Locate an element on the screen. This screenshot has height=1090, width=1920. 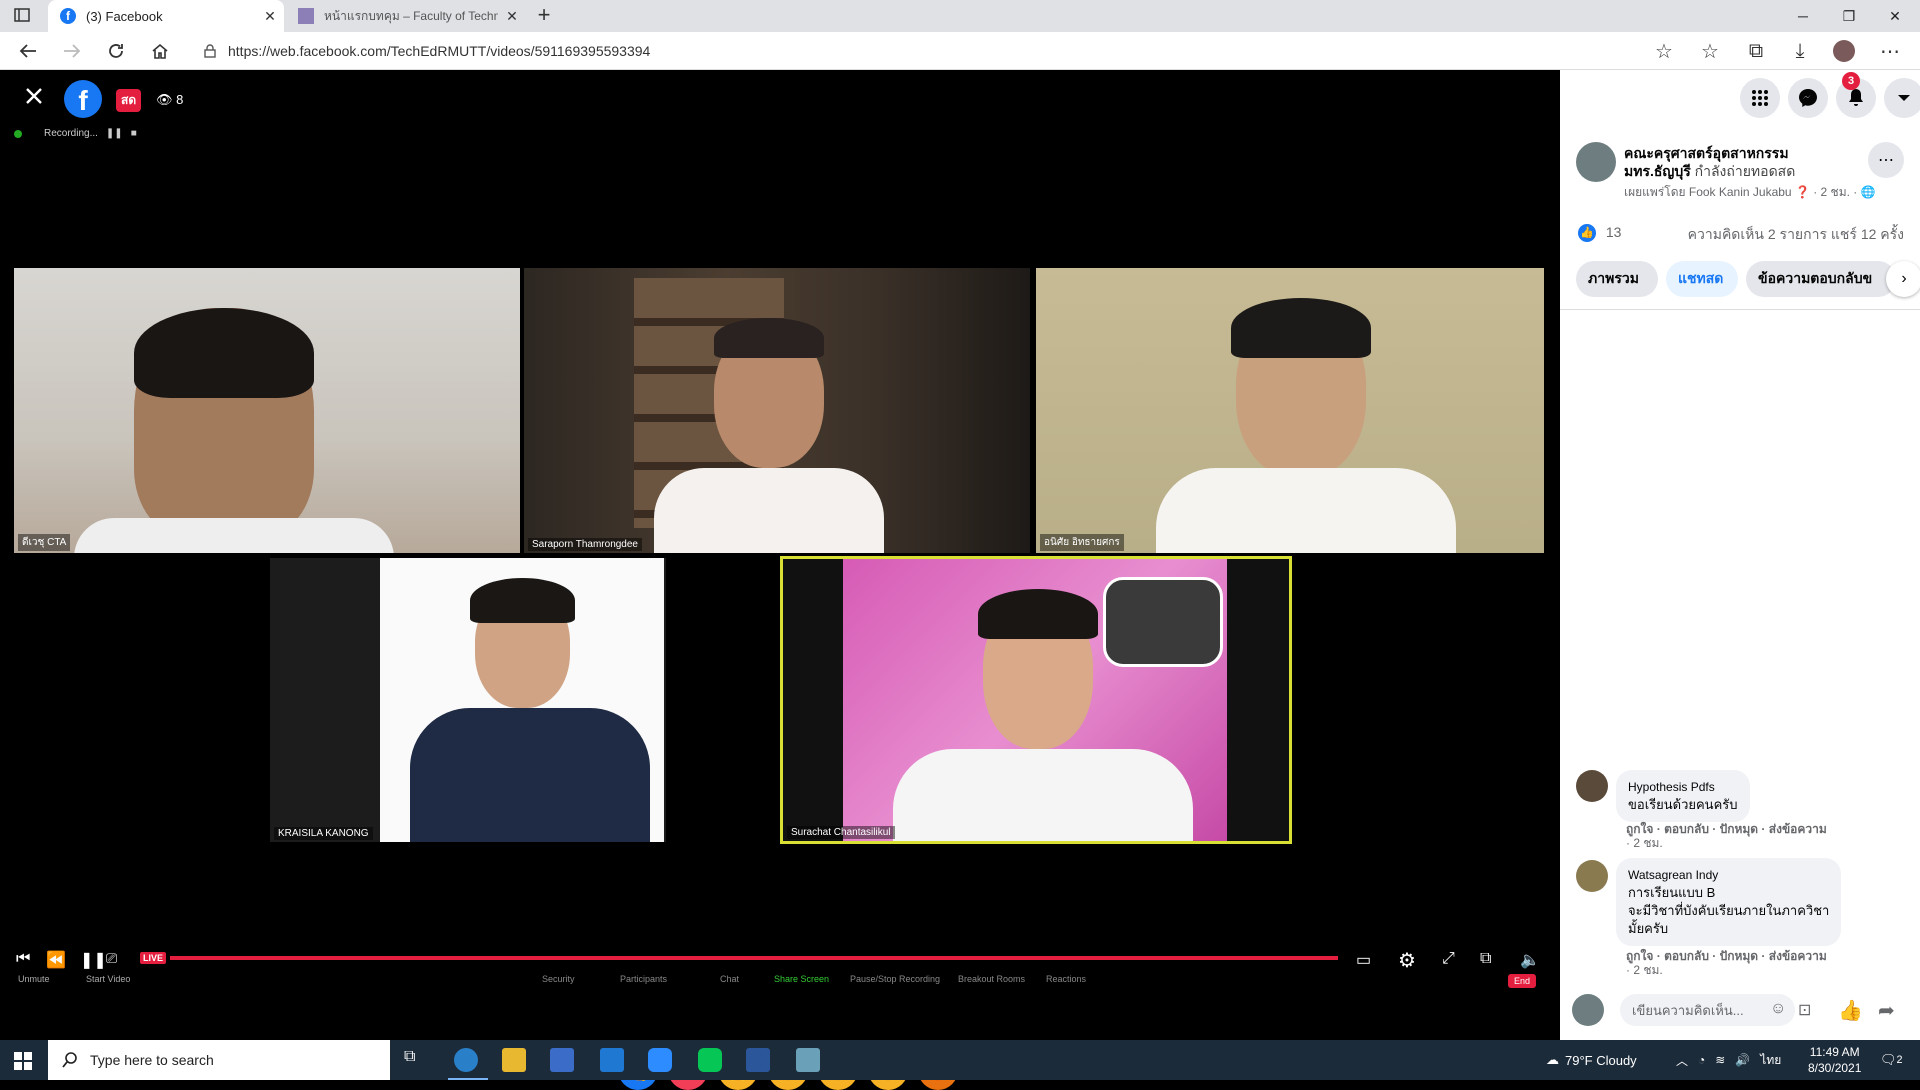
messenger-icon is located at coordinates (1808, 98).